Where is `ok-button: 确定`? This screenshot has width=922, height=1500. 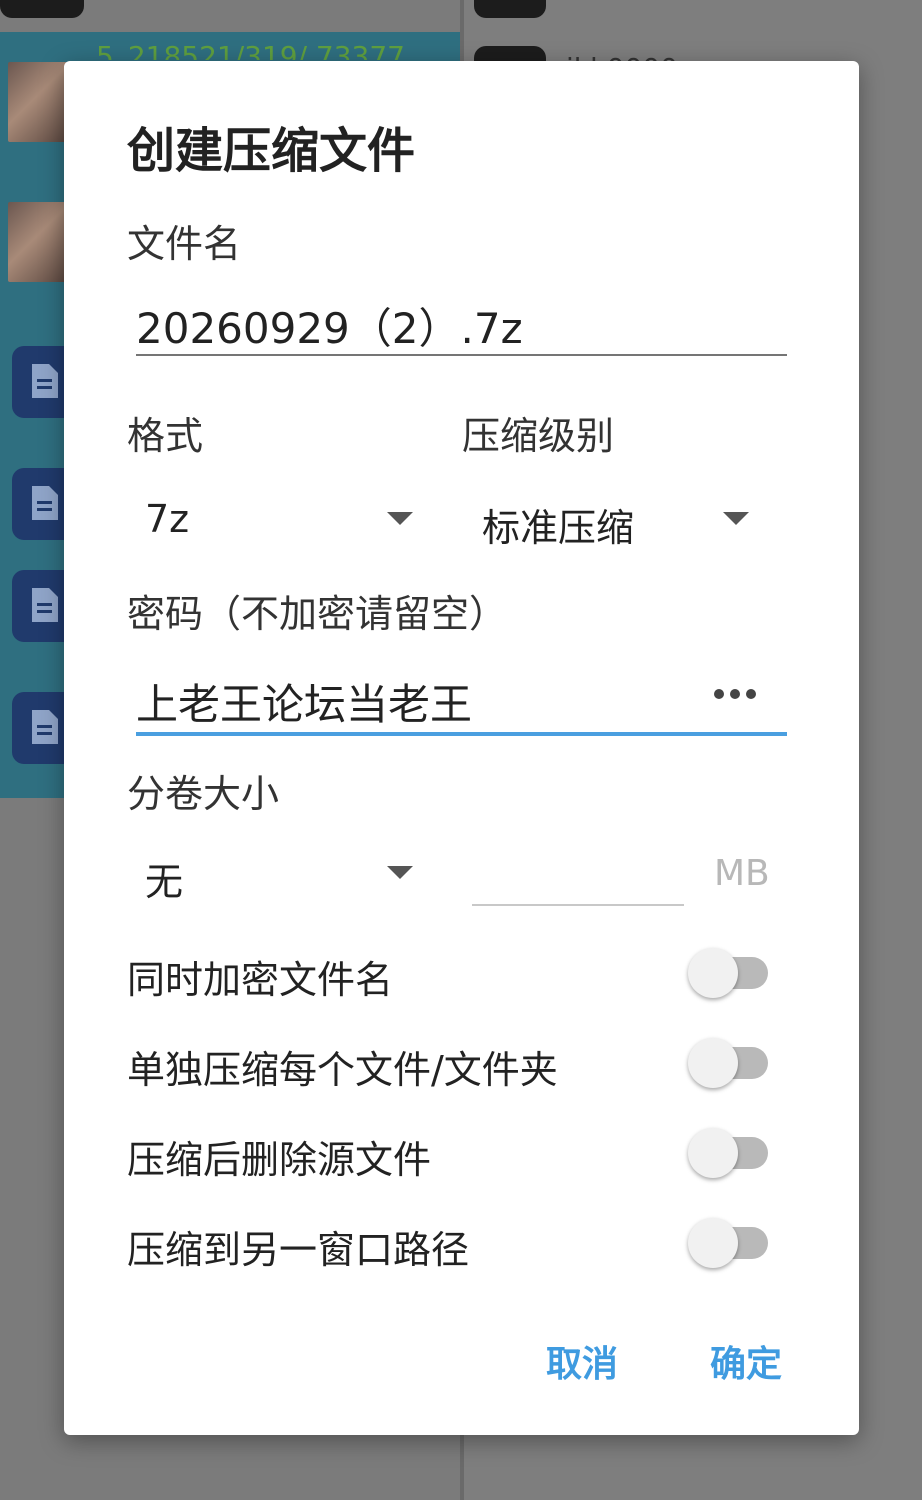 ok-button: 确定 is located at coordinates (746, 1361).